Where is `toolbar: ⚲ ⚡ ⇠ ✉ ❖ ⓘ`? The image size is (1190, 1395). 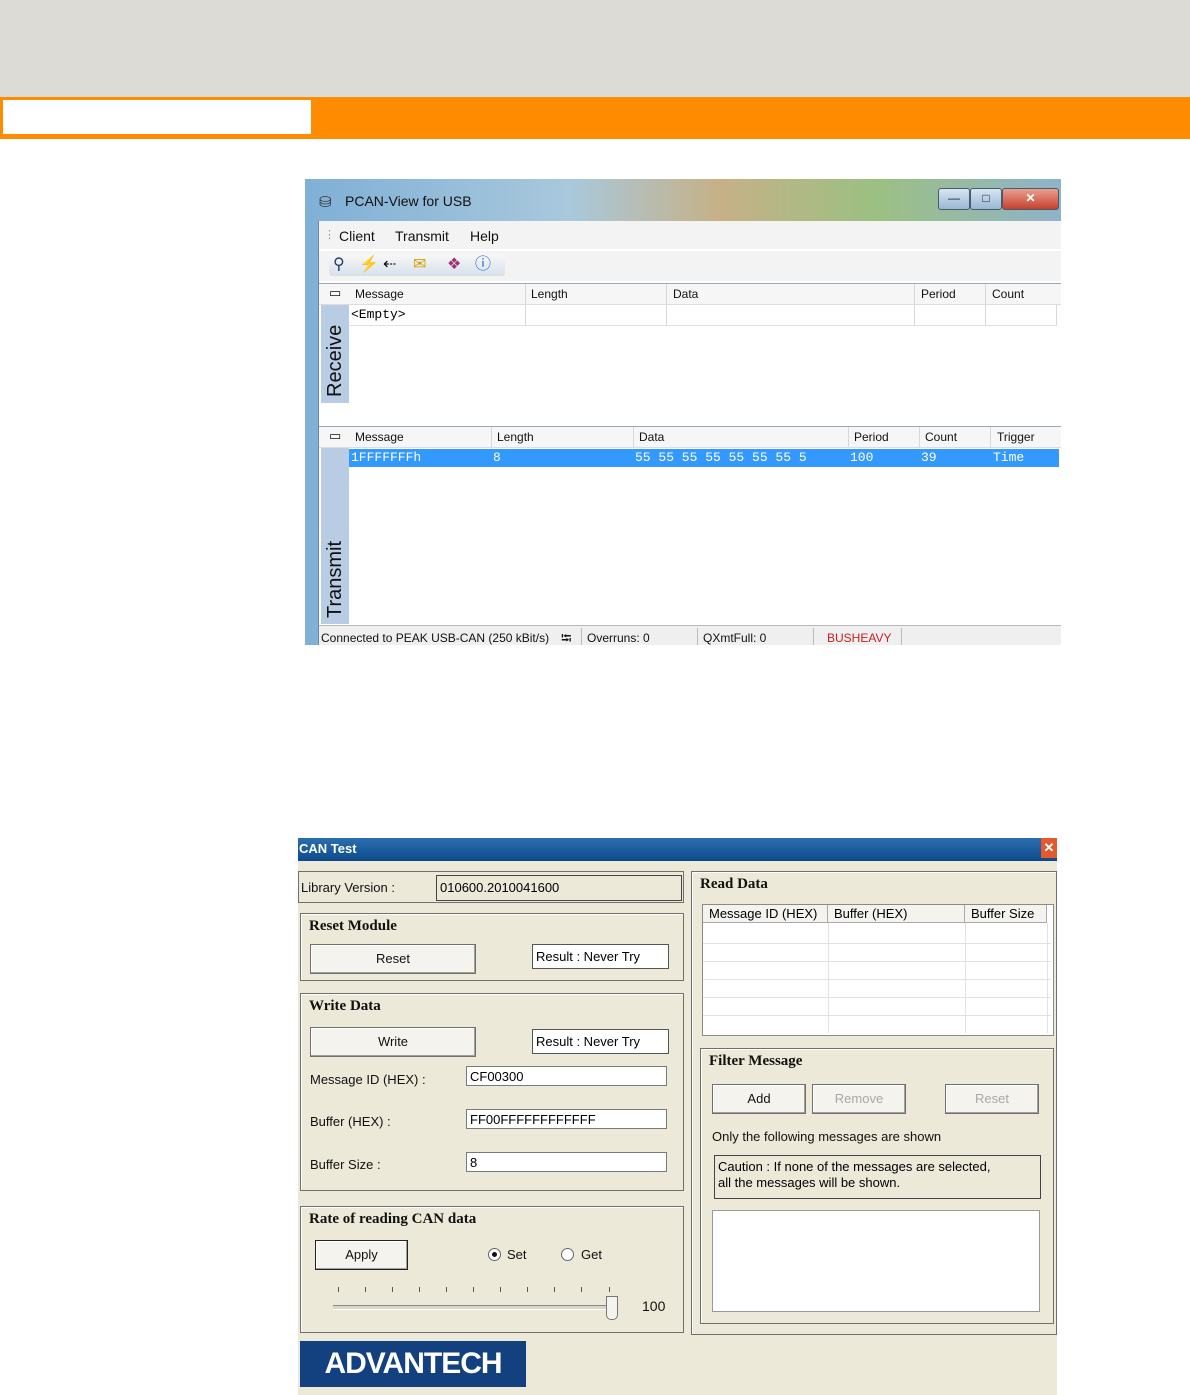
toolbar: ⚲ ⚡ ⇠ ✉ ❖ ⓘ is located at coordinates (690, 266).